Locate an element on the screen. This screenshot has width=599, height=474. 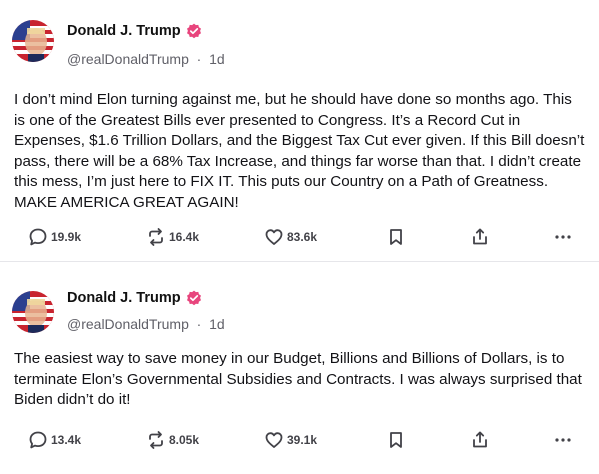
like-count: 39.1k is located at coordinates (302, 440).